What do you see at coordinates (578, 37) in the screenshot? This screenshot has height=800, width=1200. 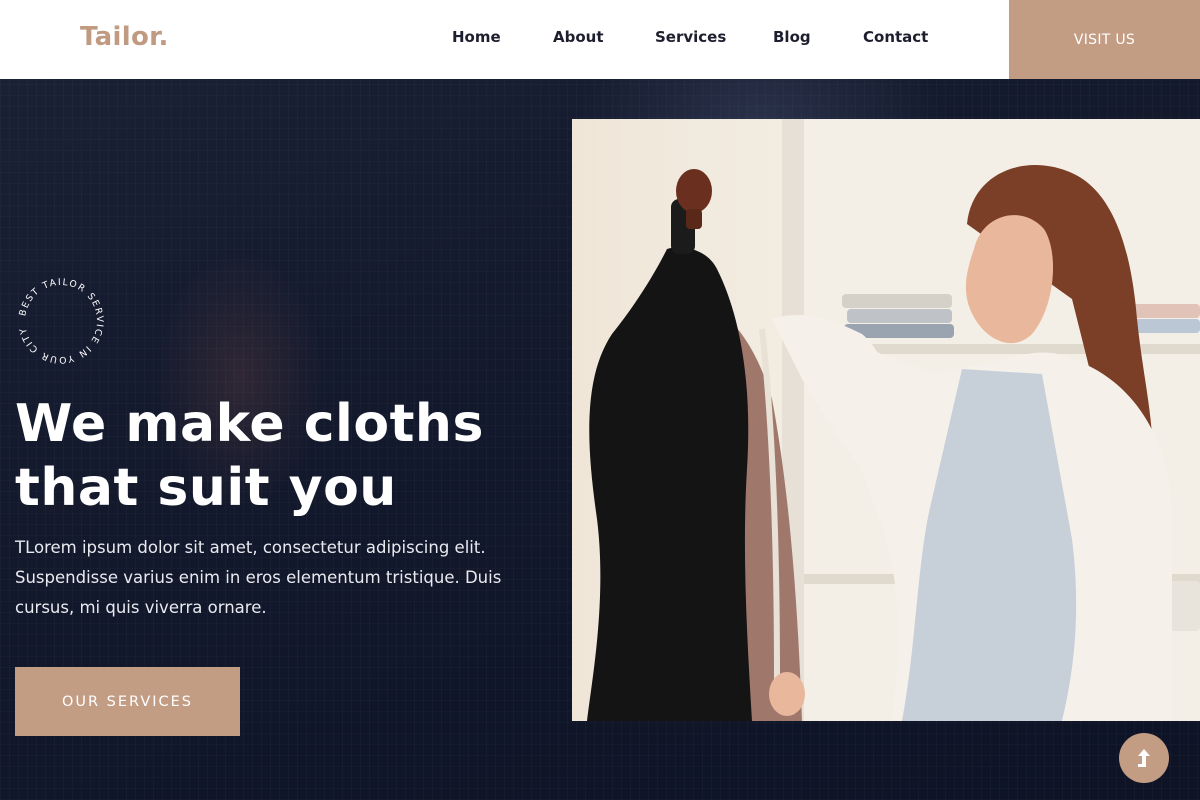 I see `nav-link-about: About` at bounding box center [578, 37].